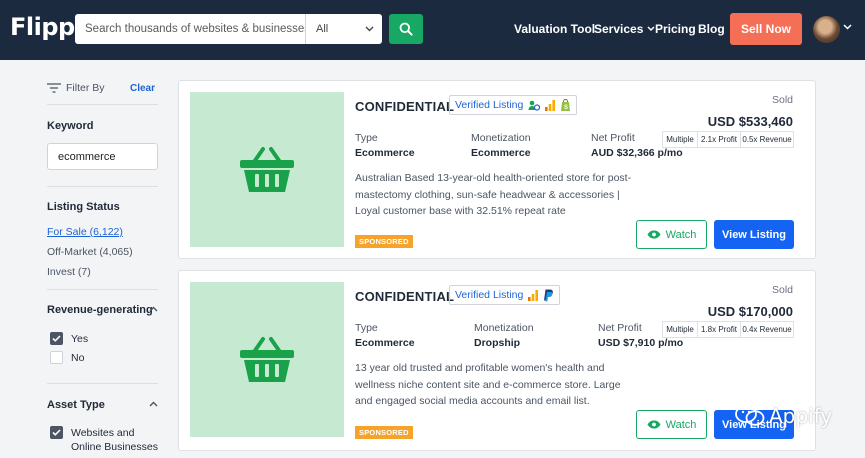  Describe the element at coordinates (754, 234) in the screenshot. I see `view-listing-button: View Listing` at that location.